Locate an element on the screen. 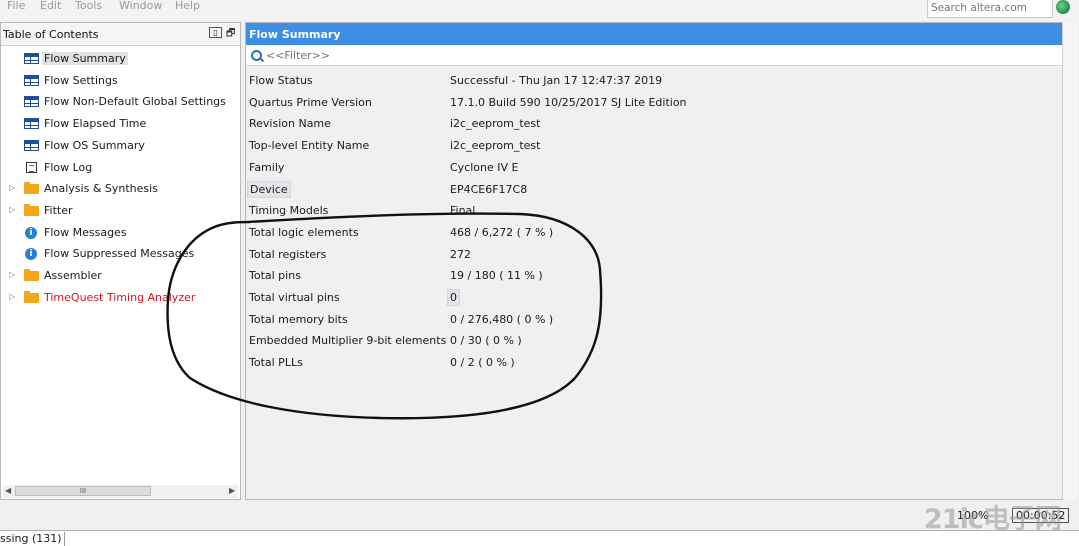  toc-item-label: Flow Suppressed Messages is located at coordinates (119, 254).